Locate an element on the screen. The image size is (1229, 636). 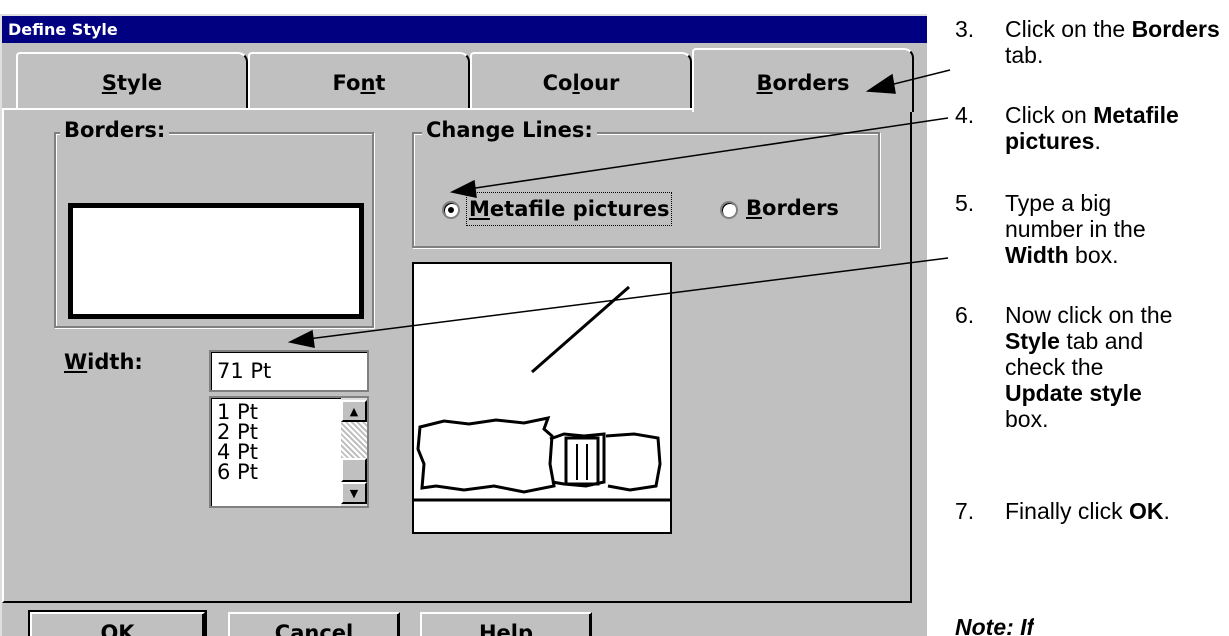
list-item: 1 Pt is located at coordinates (237, 412).